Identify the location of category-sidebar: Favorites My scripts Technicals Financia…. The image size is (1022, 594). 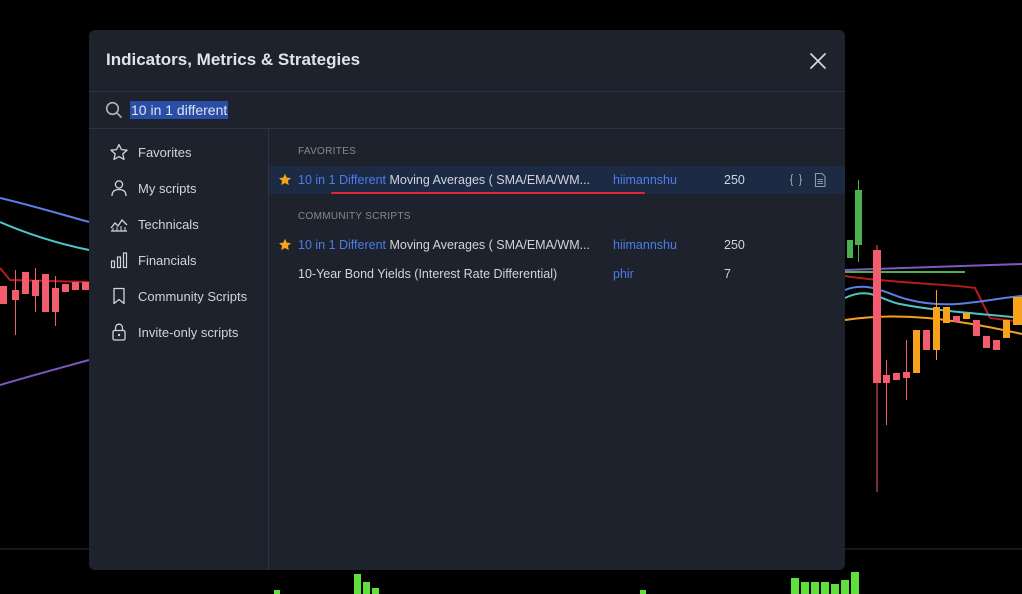
(179, 349).